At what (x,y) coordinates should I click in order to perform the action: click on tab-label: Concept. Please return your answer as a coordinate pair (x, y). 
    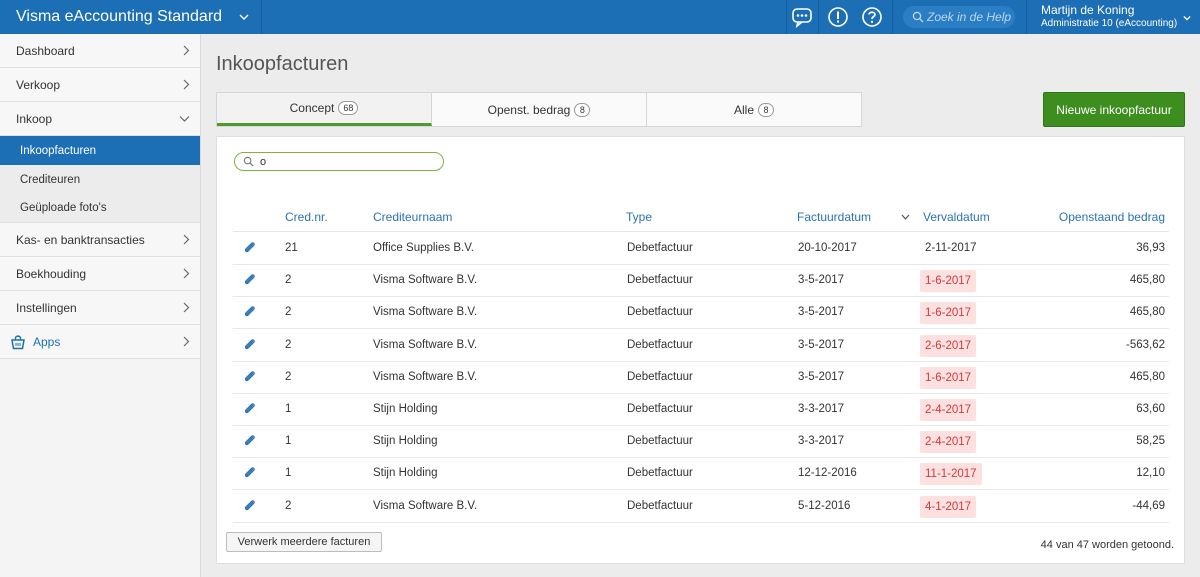
    Looking at the image, I should click on (312, 108).